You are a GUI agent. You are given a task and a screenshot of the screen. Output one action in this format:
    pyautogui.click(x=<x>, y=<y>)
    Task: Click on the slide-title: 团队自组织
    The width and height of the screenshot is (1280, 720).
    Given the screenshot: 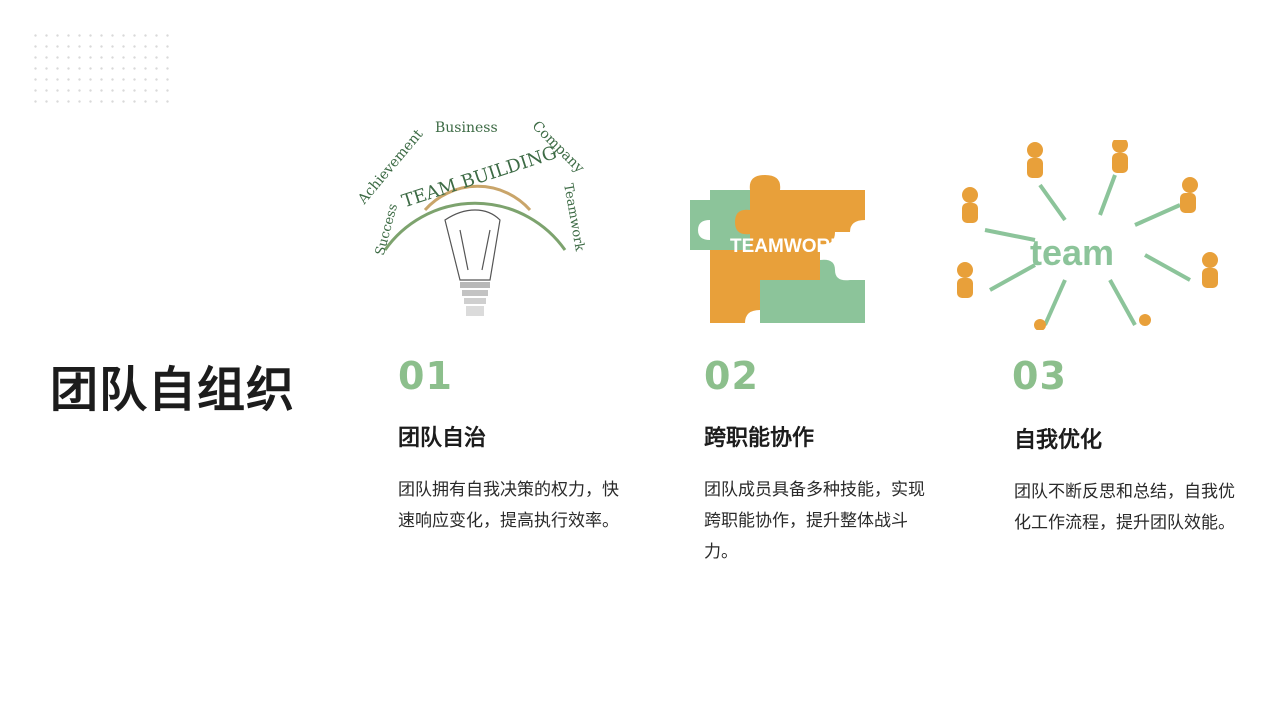 What is the action you would take?
    pyautogui.click(x=173, y=390)
    